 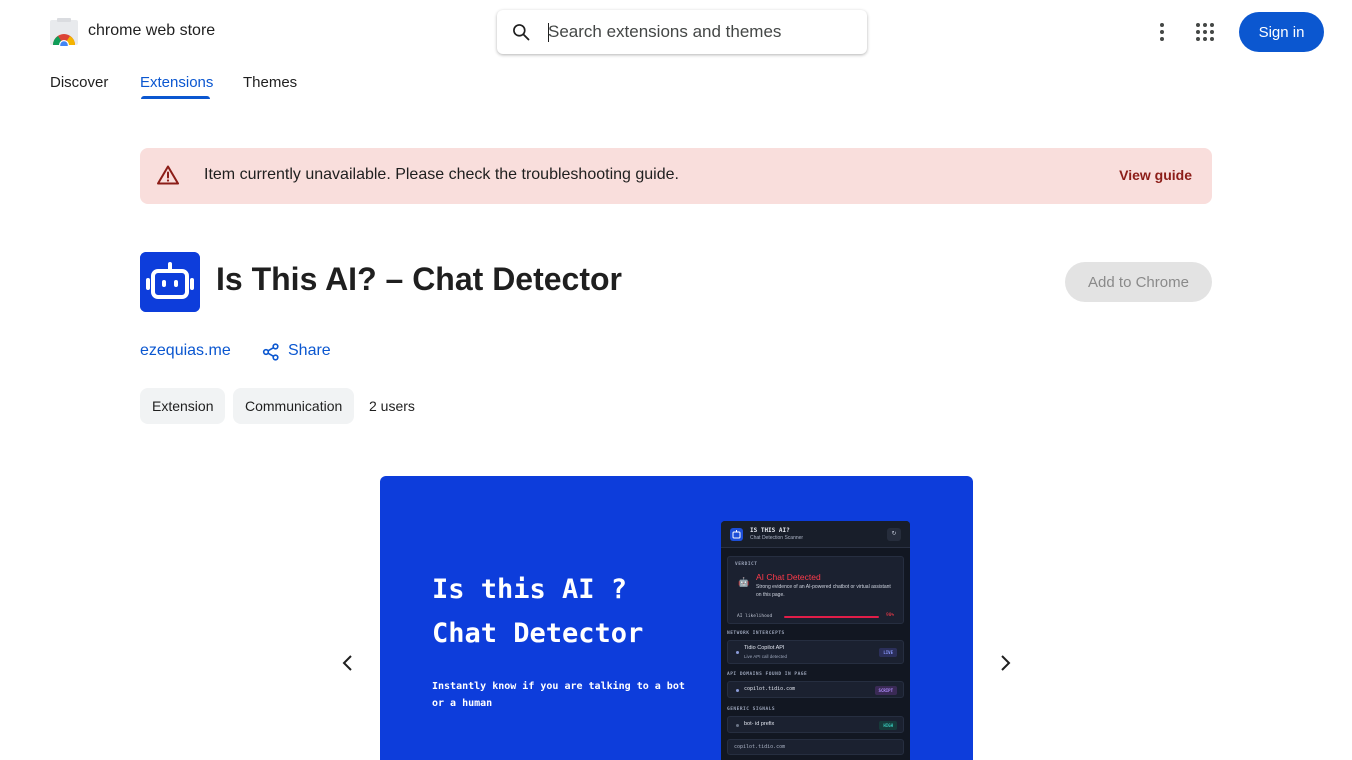 What do you see at coordinates (168, 175) in the screenshot?
I see `warning-icon` at bounding box center [168, 175].